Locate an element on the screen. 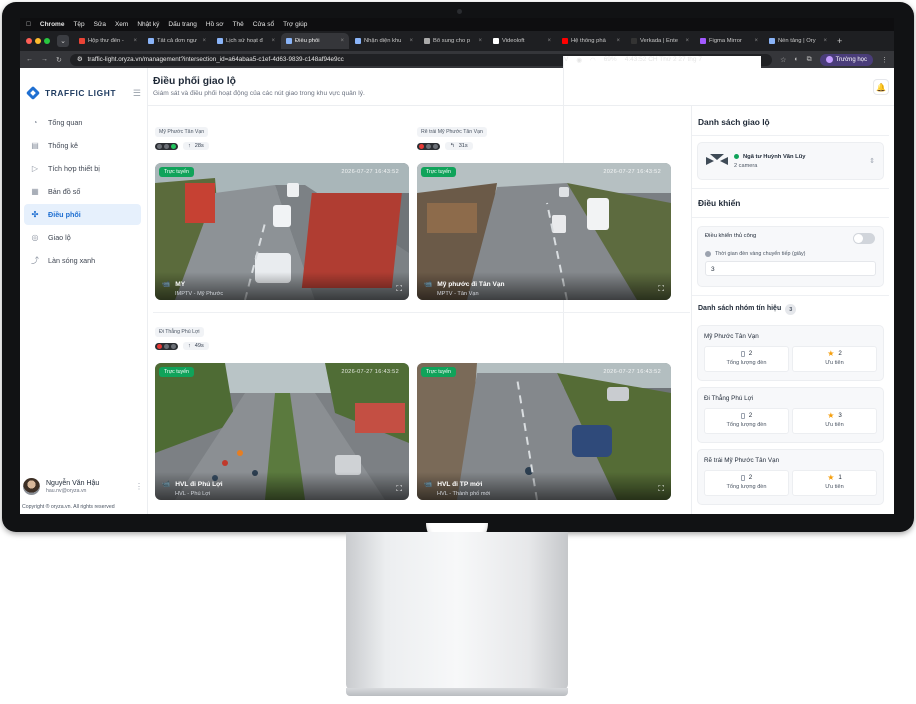  countdown-time: 31s is located at coordinates (463, 146).